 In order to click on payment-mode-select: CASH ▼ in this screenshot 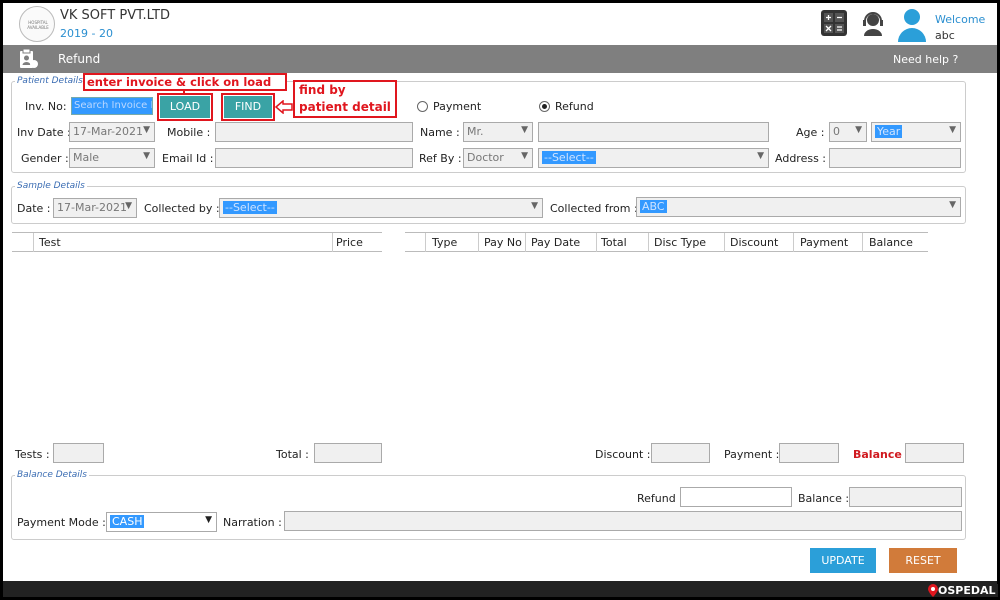, I will do `click(161, 522)`.